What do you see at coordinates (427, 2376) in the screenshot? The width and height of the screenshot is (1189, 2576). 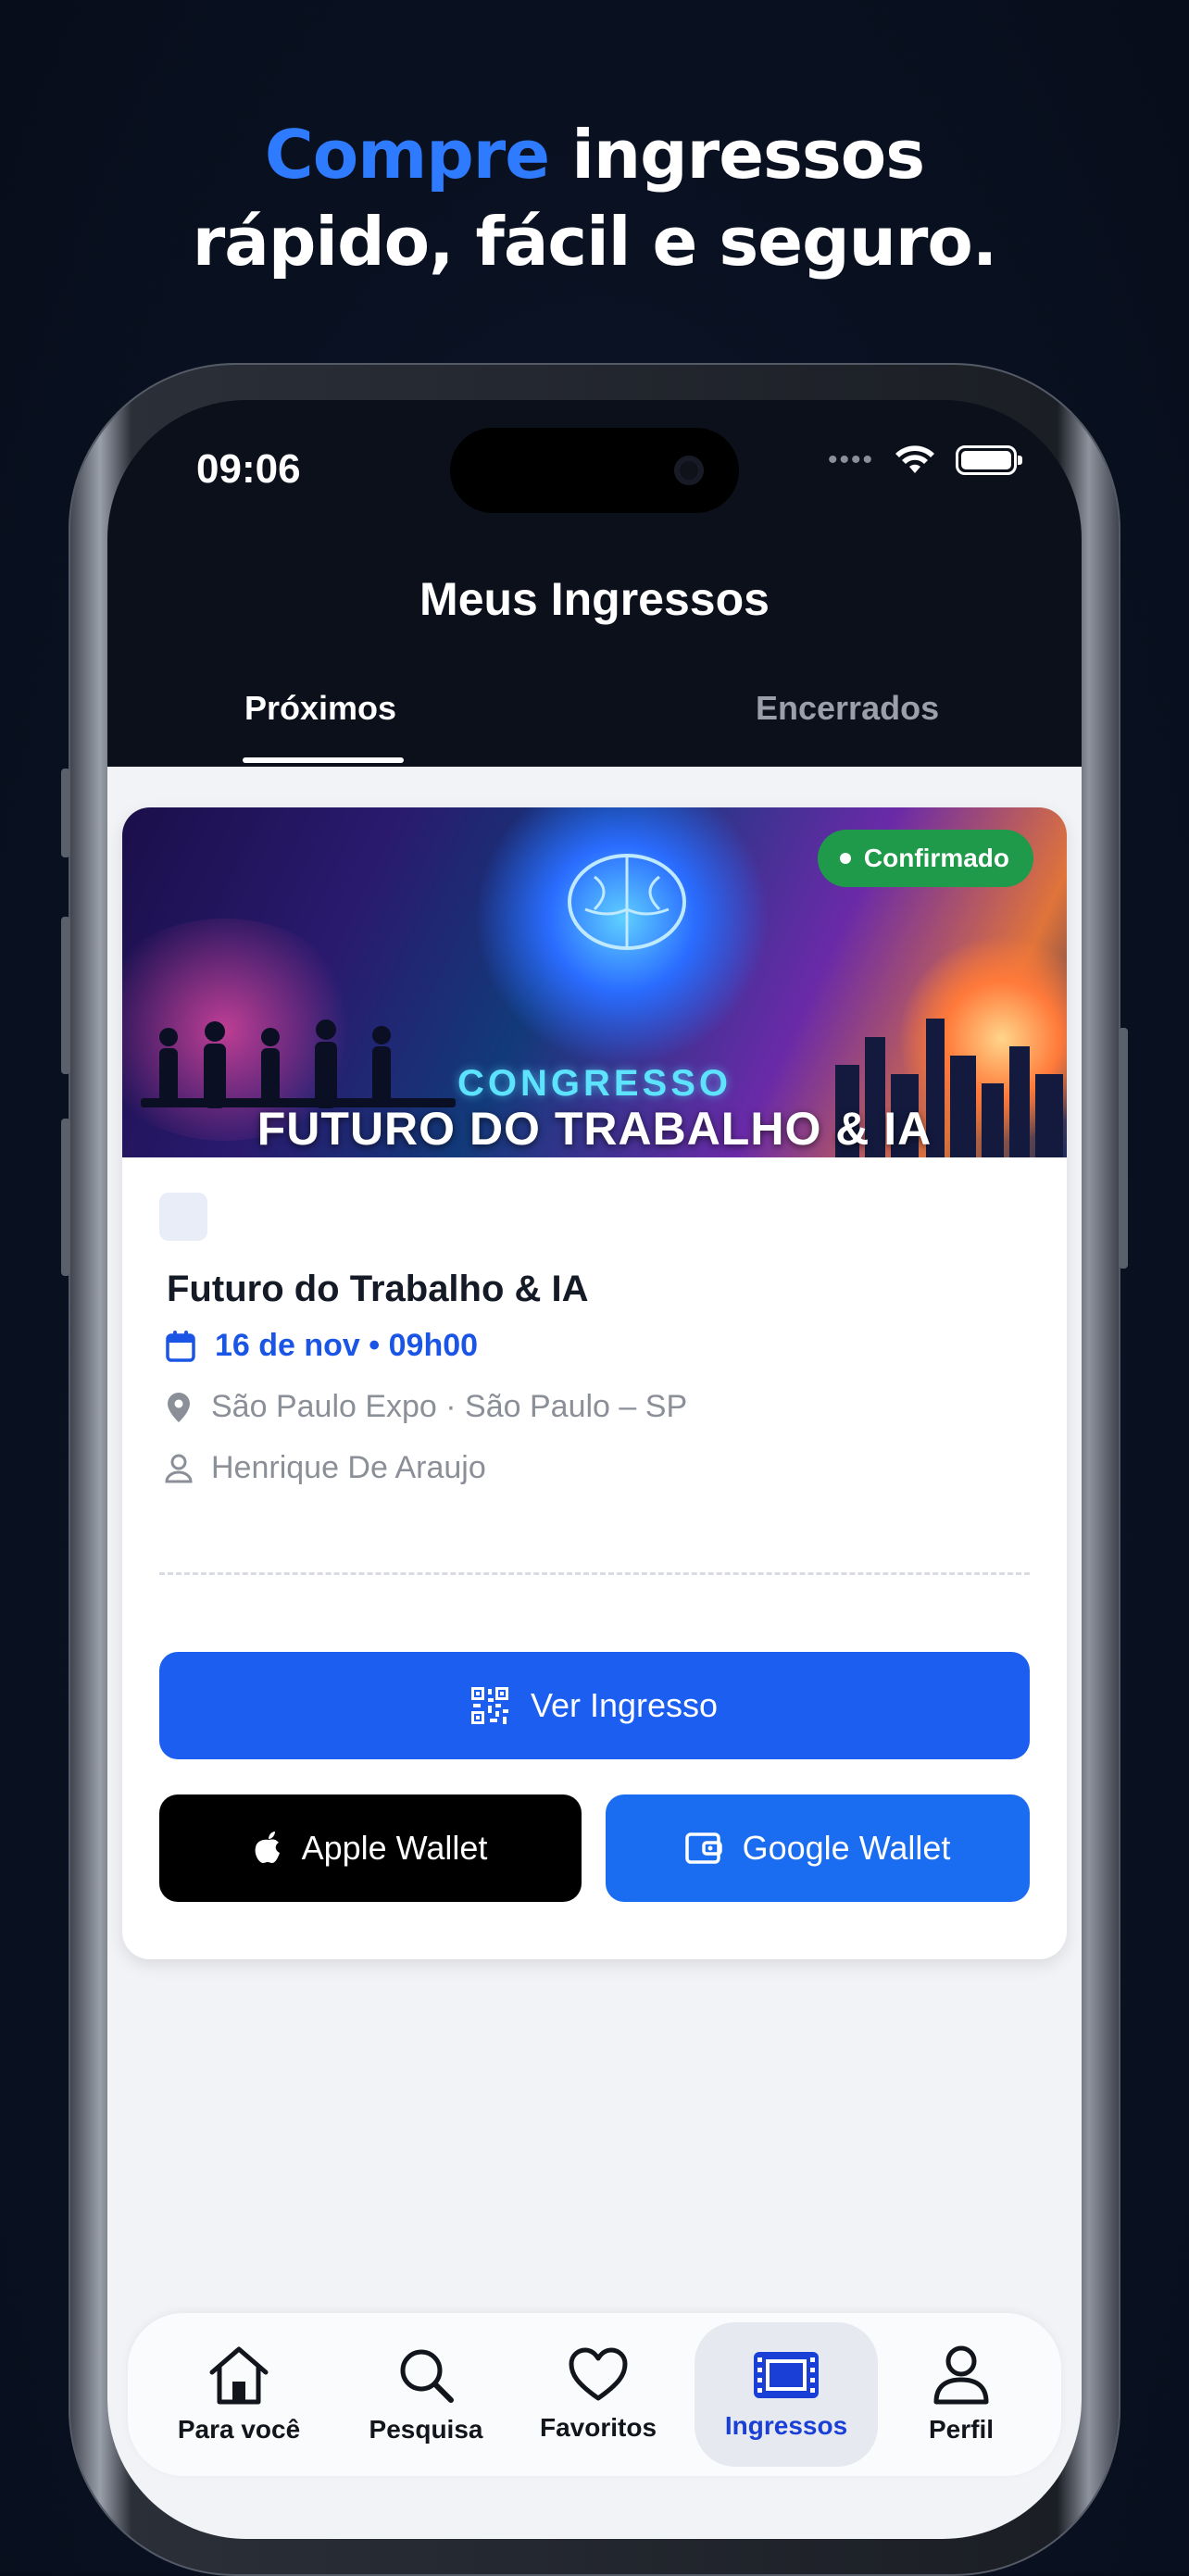 I see `search-icon` at bounding box center [427, 2376].